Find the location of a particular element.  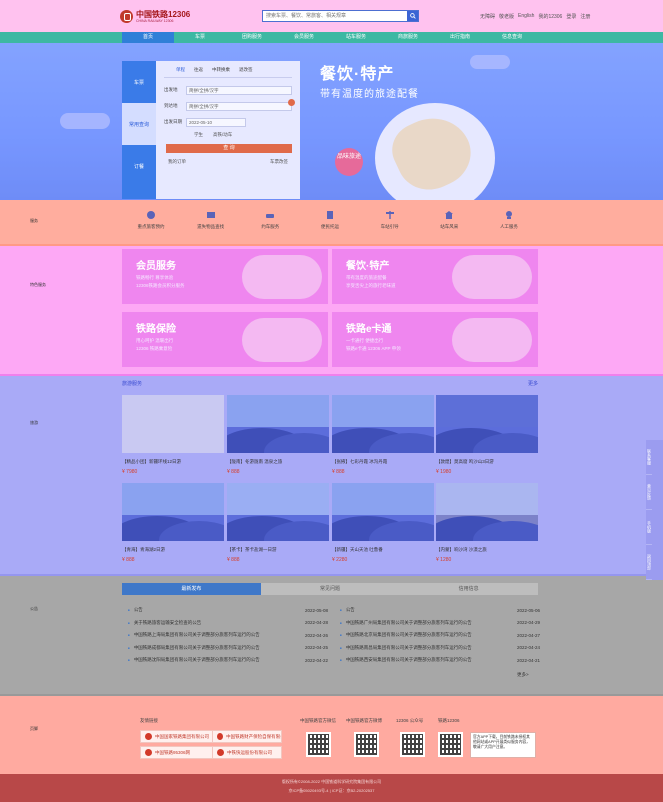

travel-tile: 【敦煌】莫高窟 鸣沙山3日游 ¥ 1980 is located at coordinates (487, 435).